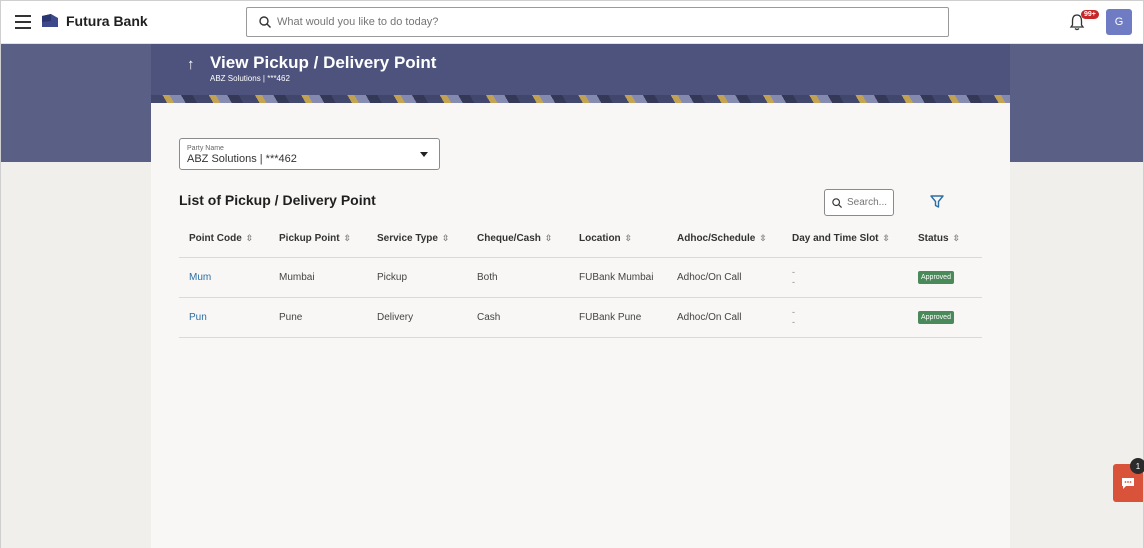 The image size is (1144, 548). I want to click on point-code-link: Mum, so click(224, 277).